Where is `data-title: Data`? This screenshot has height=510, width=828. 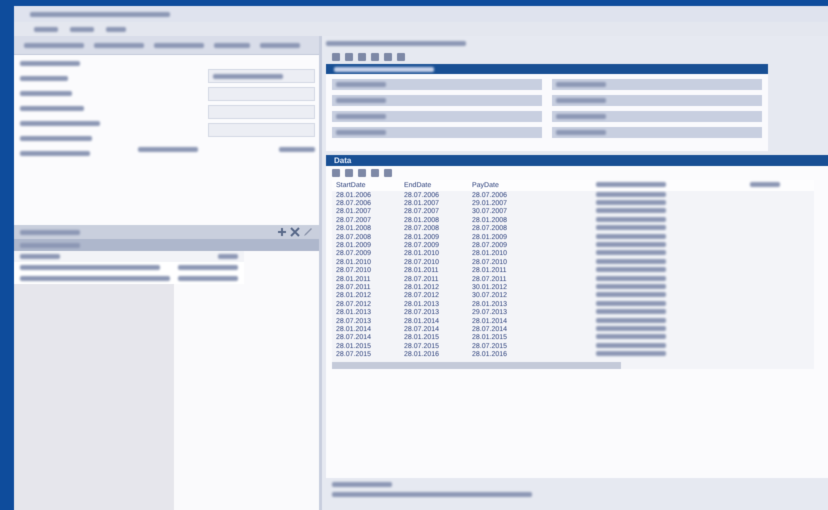
data-title: Data is located at coordinates (577, 160).